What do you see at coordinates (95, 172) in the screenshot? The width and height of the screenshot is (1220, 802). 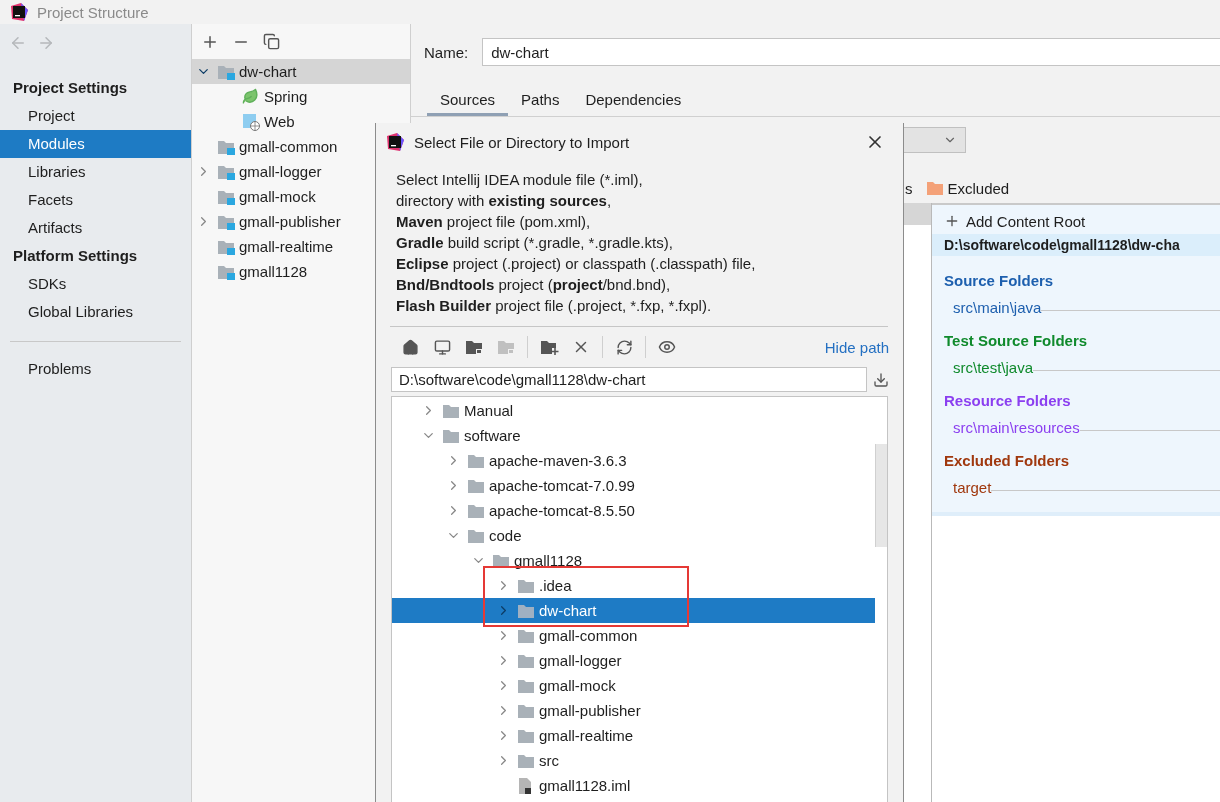 I see `sidebar-item: Libraries` at bounding box center [95, 172].